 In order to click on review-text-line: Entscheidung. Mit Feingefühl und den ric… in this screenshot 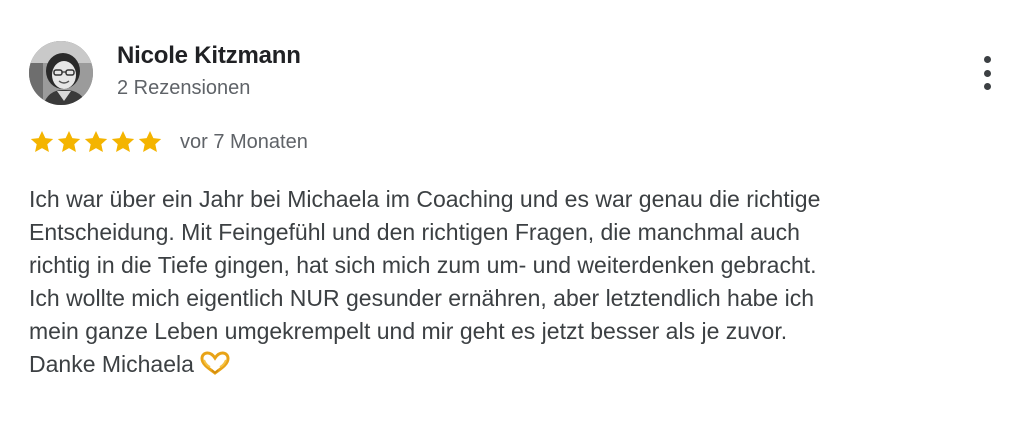, I will do `click(414, 232)`.